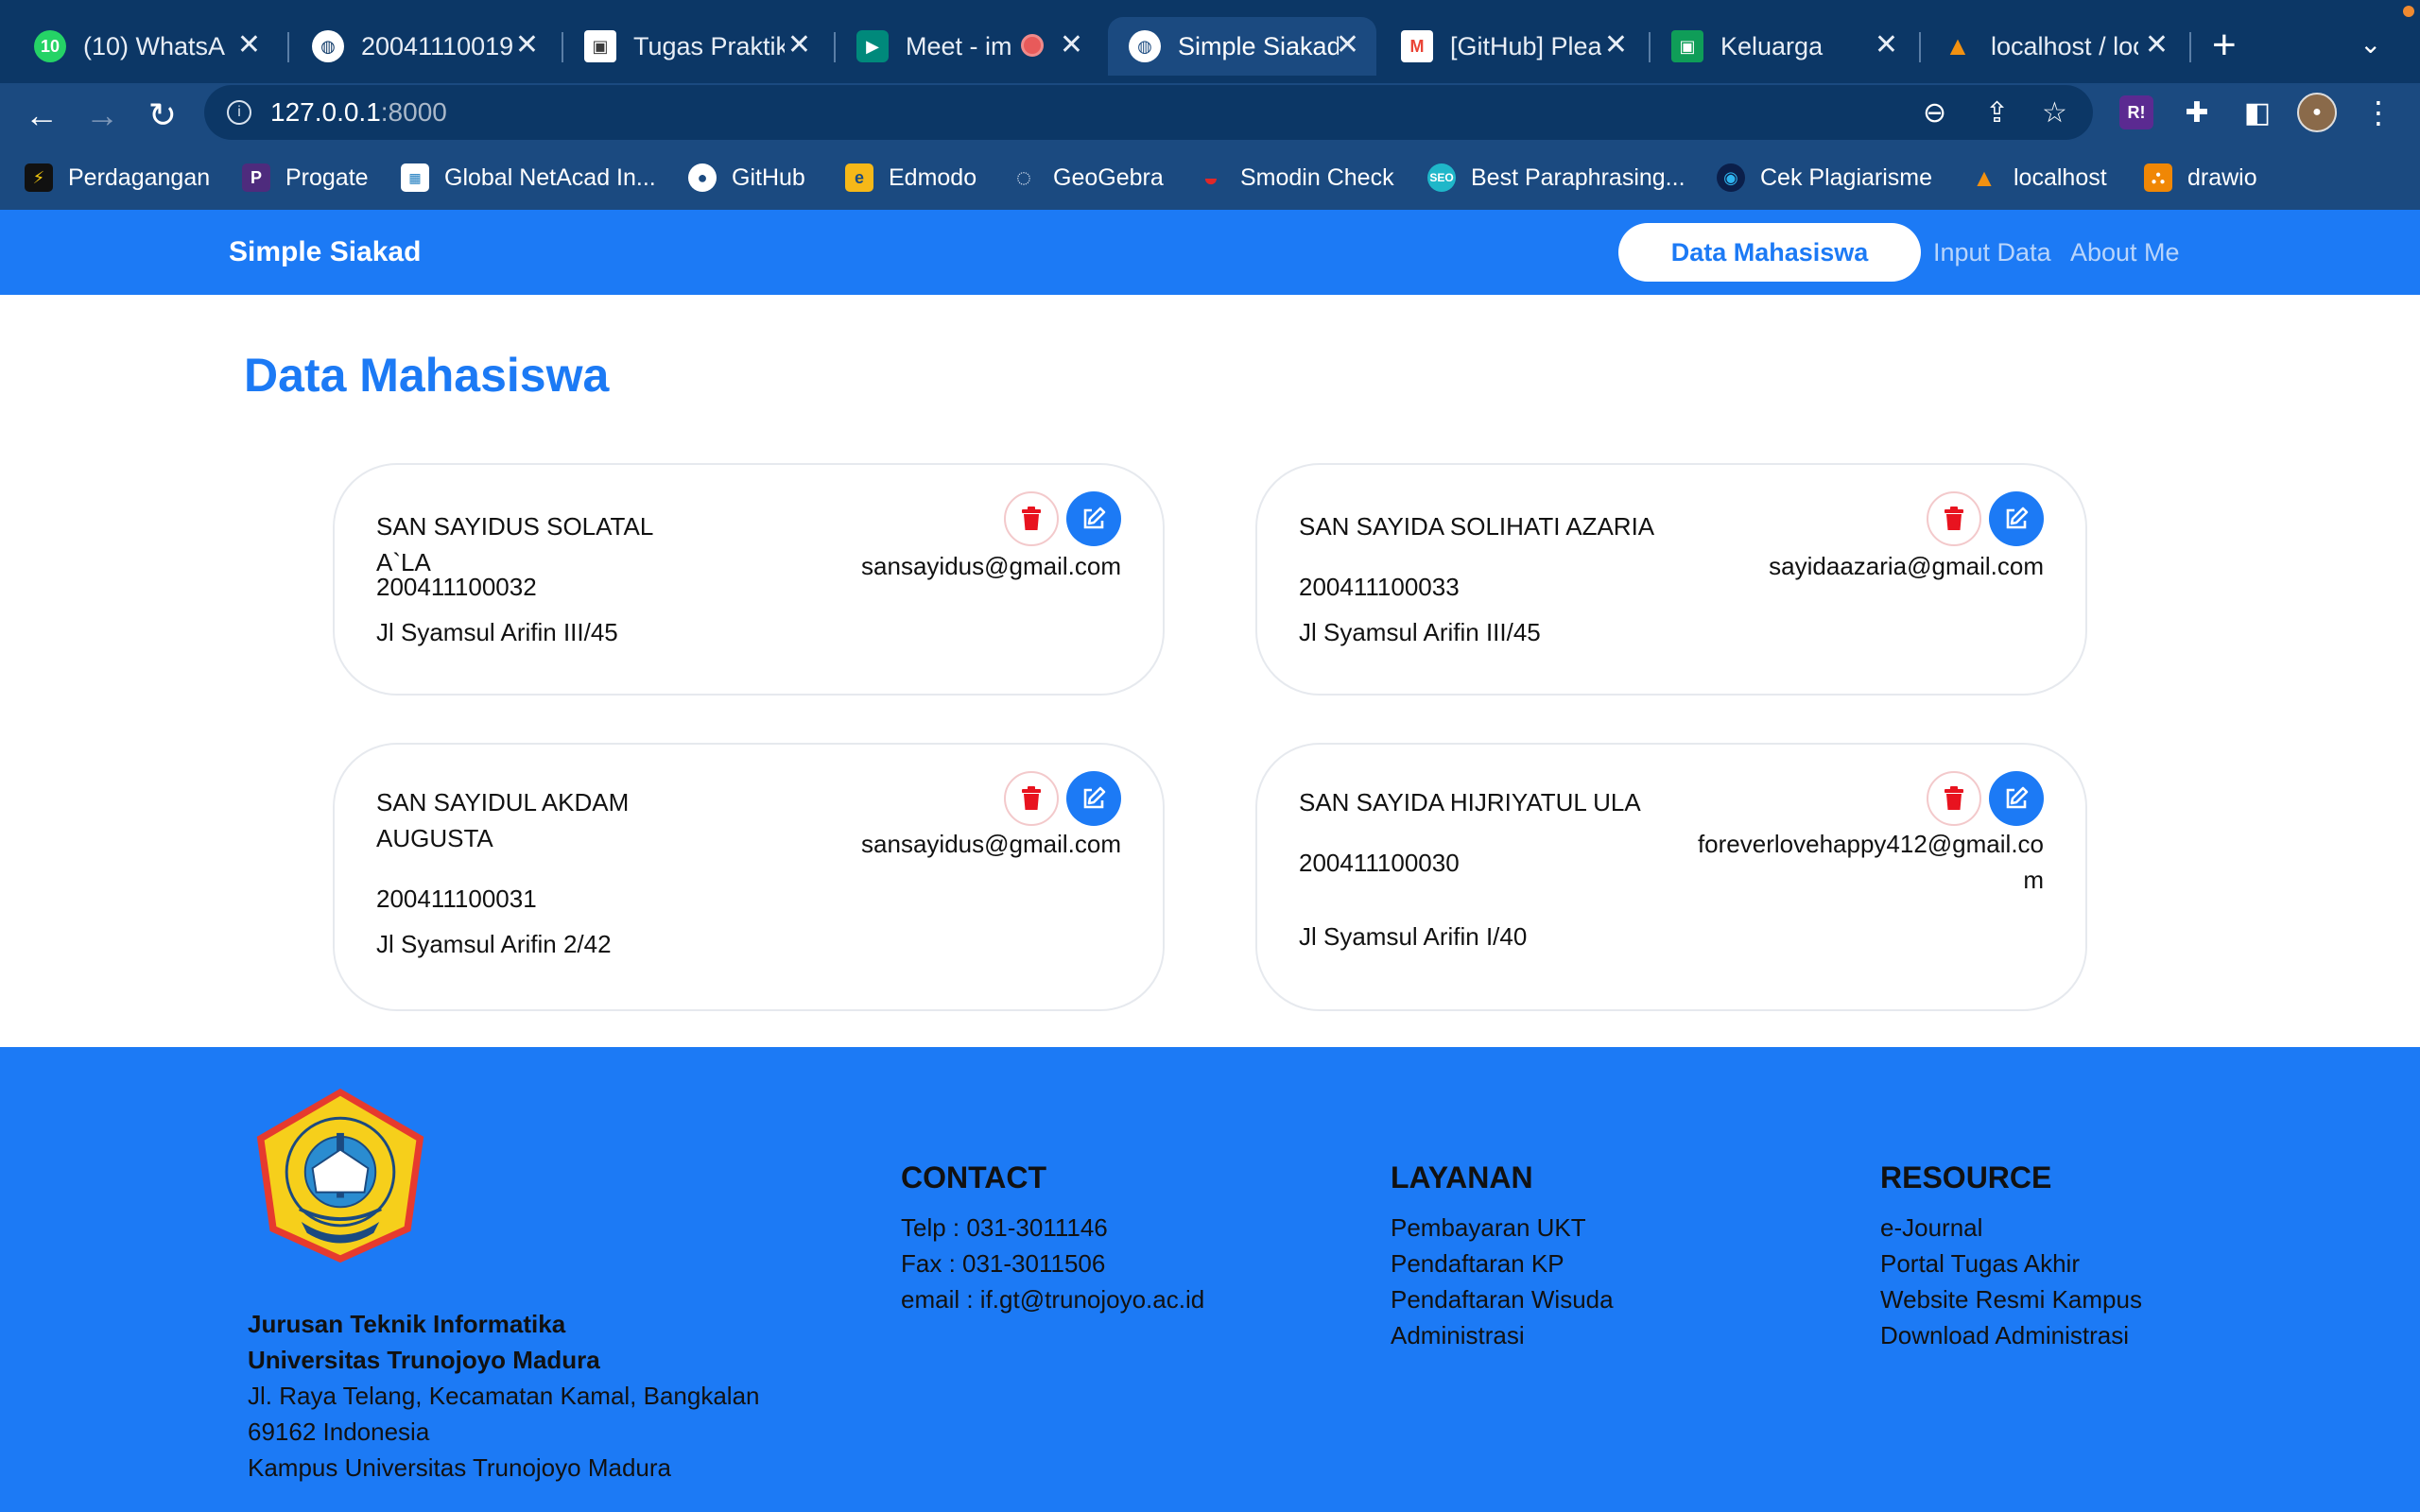 Image resolution: width=2420 pixels, height=1512 pixels. I want to click on back-button: ←, so click(41, 115).